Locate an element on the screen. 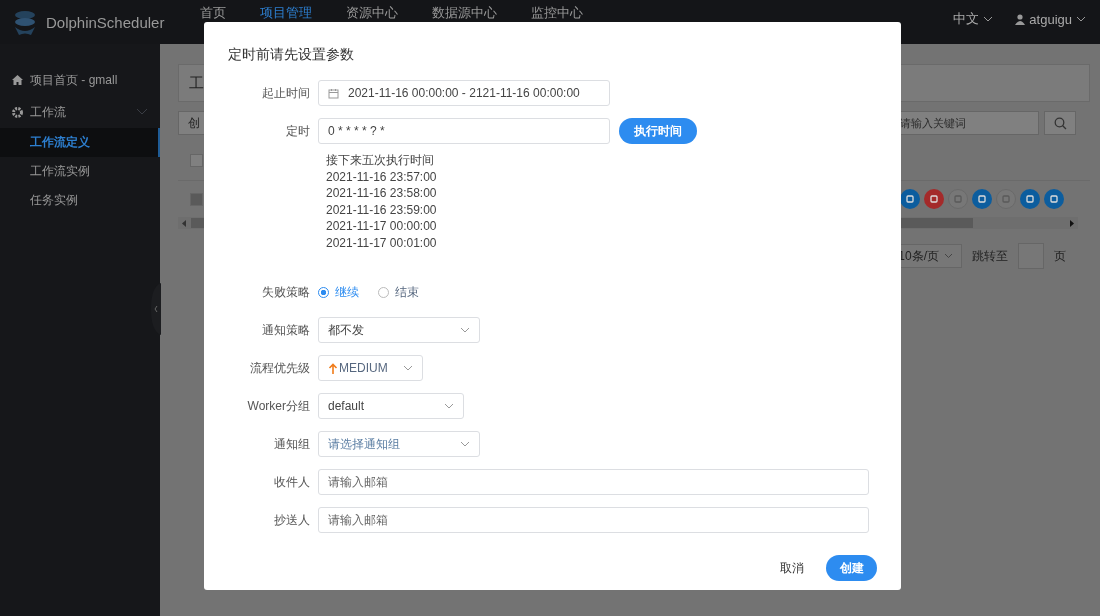 The height and width of the screenshot is (616, 1100). select-field: MEDIUM is located at coordinates (370, 368).